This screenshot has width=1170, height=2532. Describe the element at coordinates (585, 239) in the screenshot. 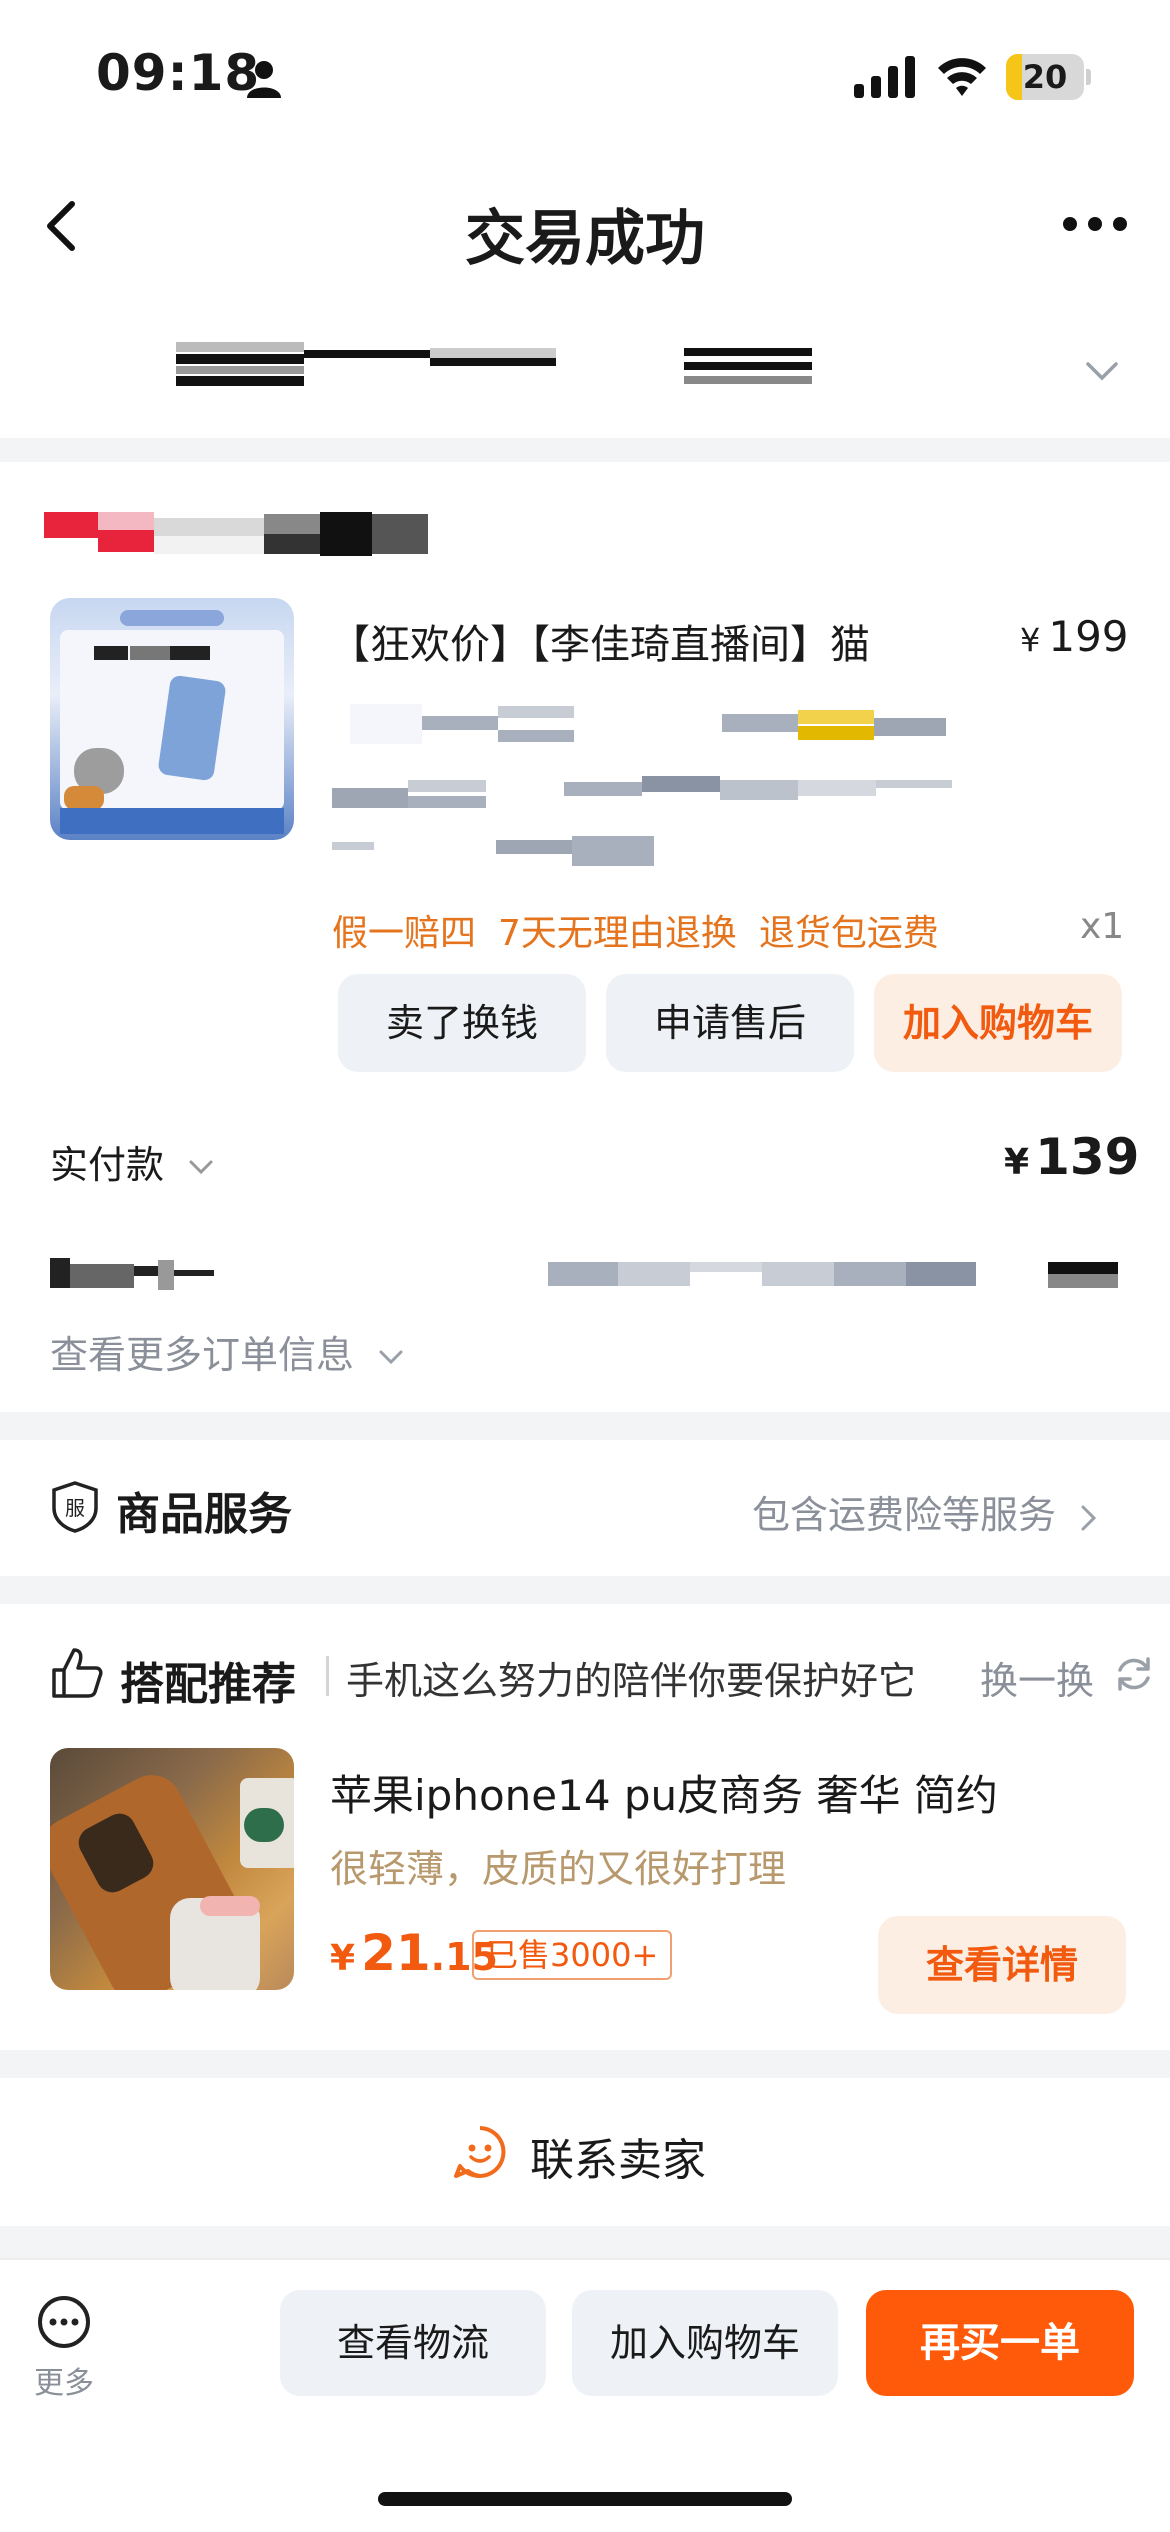

I see `page-title: 交易成功` at that location.